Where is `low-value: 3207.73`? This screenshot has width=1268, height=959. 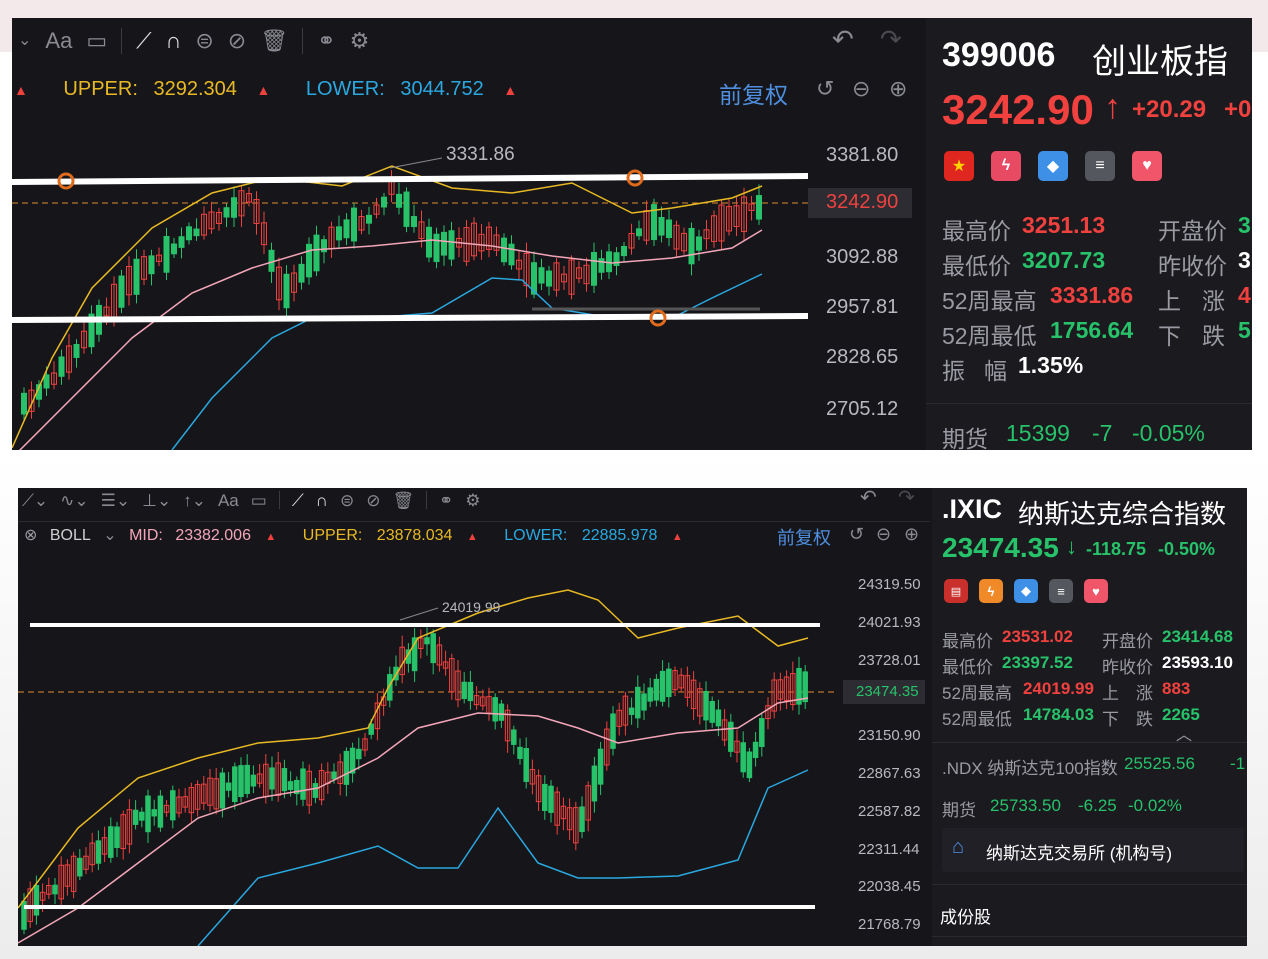 low-value: 3207.73 is located at coordinates (1064, 260).